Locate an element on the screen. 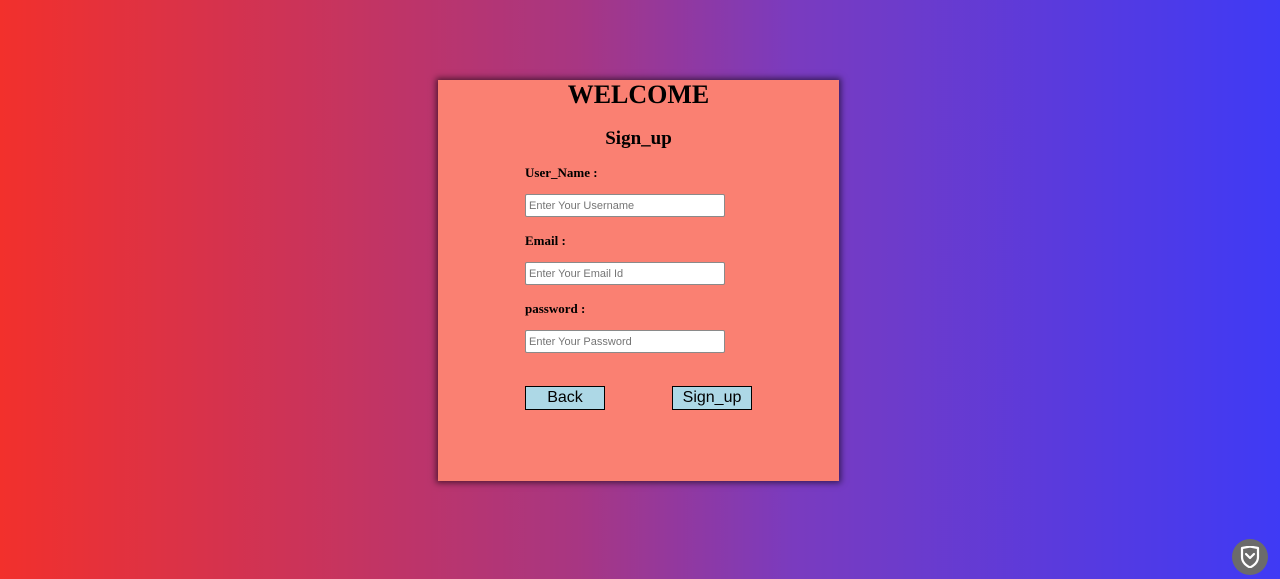 The height and width of the screenshot is (579, 1280). form-subtitle: Sign_up is located at coordinates (638, 138).